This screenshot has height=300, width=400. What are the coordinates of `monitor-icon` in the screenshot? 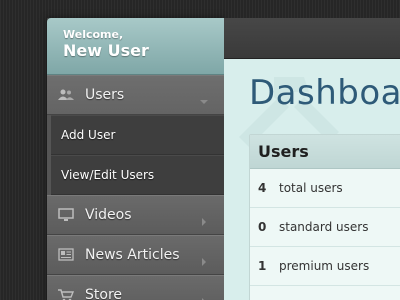 It's located at (66, 215).